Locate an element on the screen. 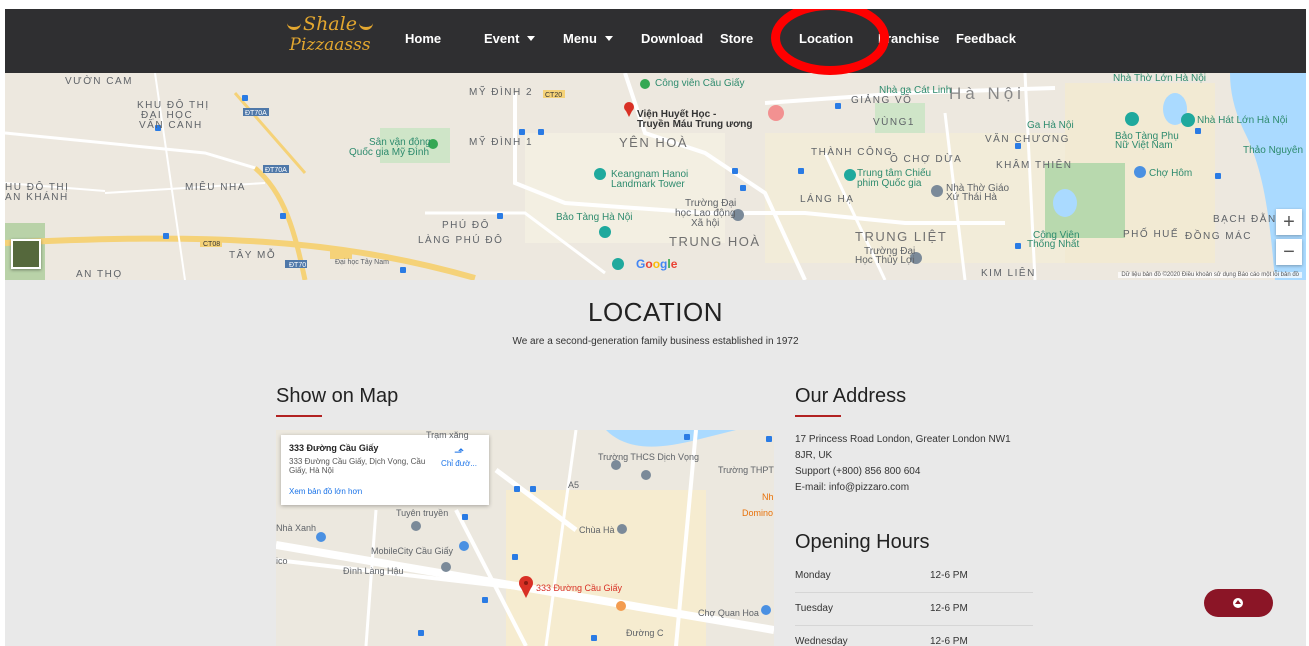 Image resolution: width=1309 pixels, height=646 pixels. map-label: Đình Làng Hậu is located at coordinates (373, 571).